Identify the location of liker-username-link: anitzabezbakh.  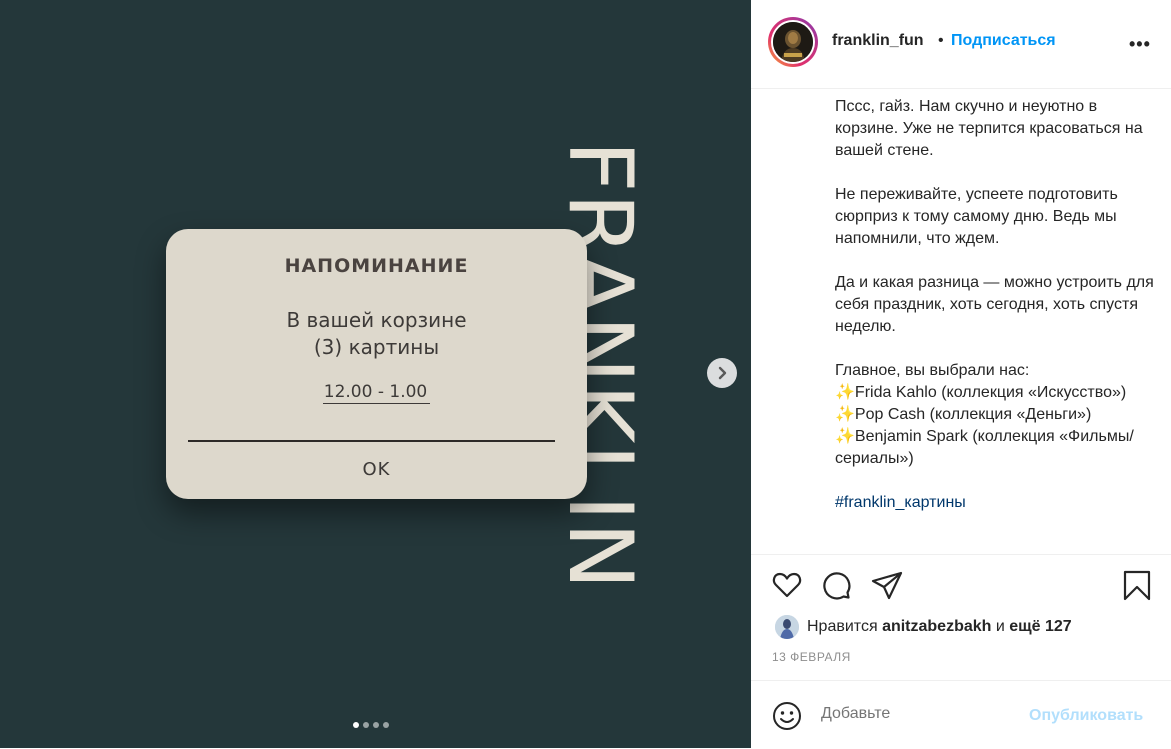
(936, 626).